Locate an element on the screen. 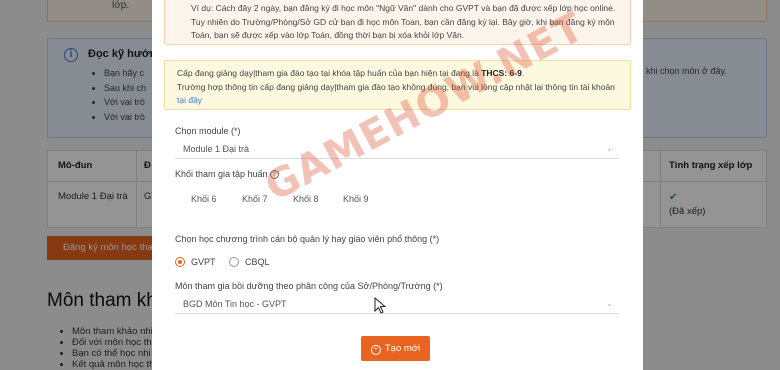  subject-select: BGD Môn Tin học - GVPT ⌄ is located at coordinates (397, 304).